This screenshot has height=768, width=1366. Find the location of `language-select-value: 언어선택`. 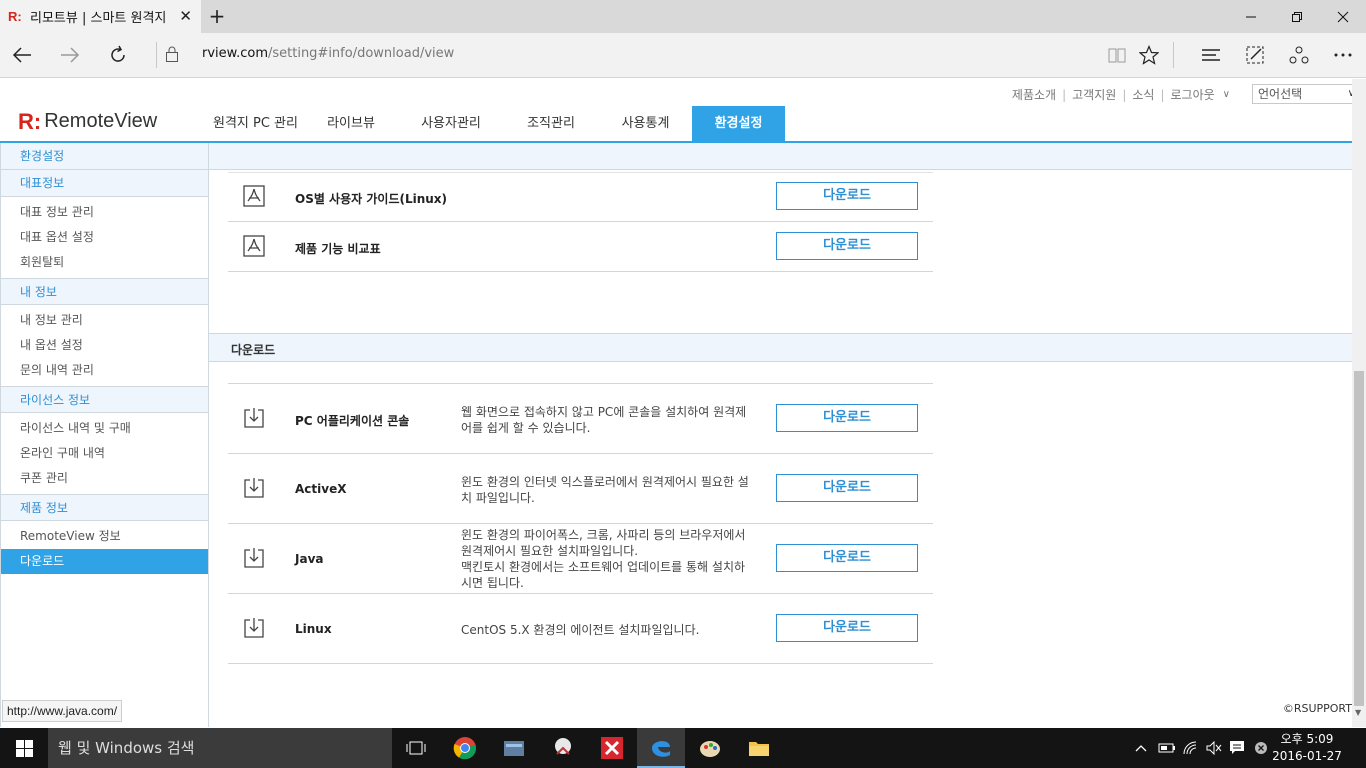

language-select-value: 언어선택 is located at coordinates (1280, 94).